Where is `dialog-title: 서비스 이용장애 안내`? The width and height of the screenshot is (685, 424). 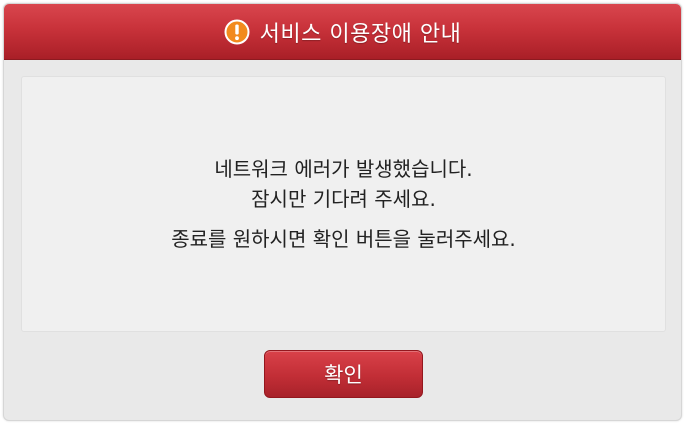 dialog-title: 서비스 이용장애 안내 is located at coordinates (360, 34).